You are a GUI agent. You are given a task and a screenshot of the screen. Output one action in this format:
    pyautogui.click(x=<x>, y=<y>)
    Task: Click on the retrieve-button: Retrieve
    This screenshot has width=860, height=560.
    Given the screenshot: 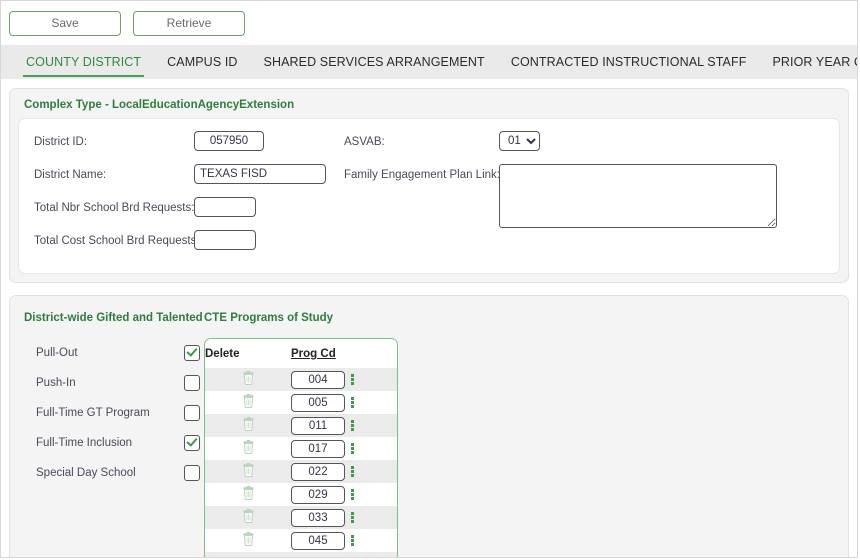 What is the action you would take?
    pyautogui.click(x=189, y=23)
    